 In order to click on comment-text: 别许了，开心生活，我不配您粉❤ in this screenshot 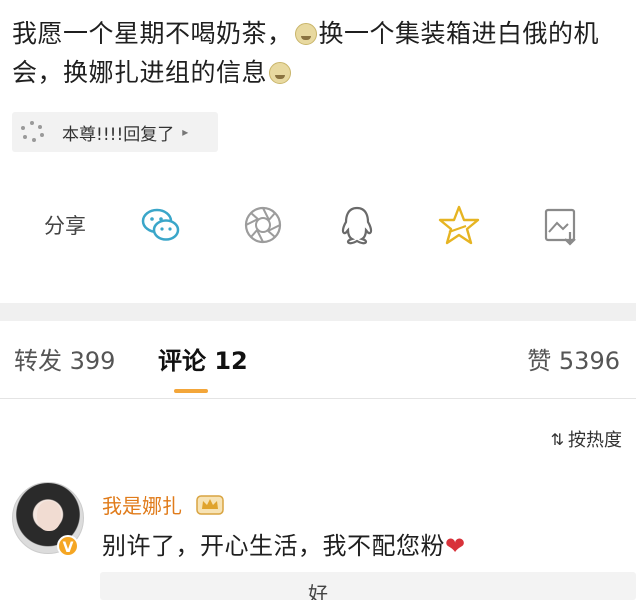, I will do `click(284, 543)`.